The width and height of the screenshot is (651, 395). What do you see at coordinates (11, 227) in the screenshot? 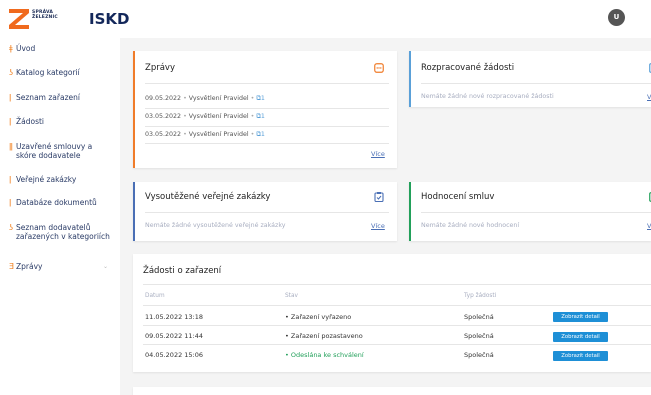
I see `suppliers-icon: ʖ` at bounding box center [11, 227].